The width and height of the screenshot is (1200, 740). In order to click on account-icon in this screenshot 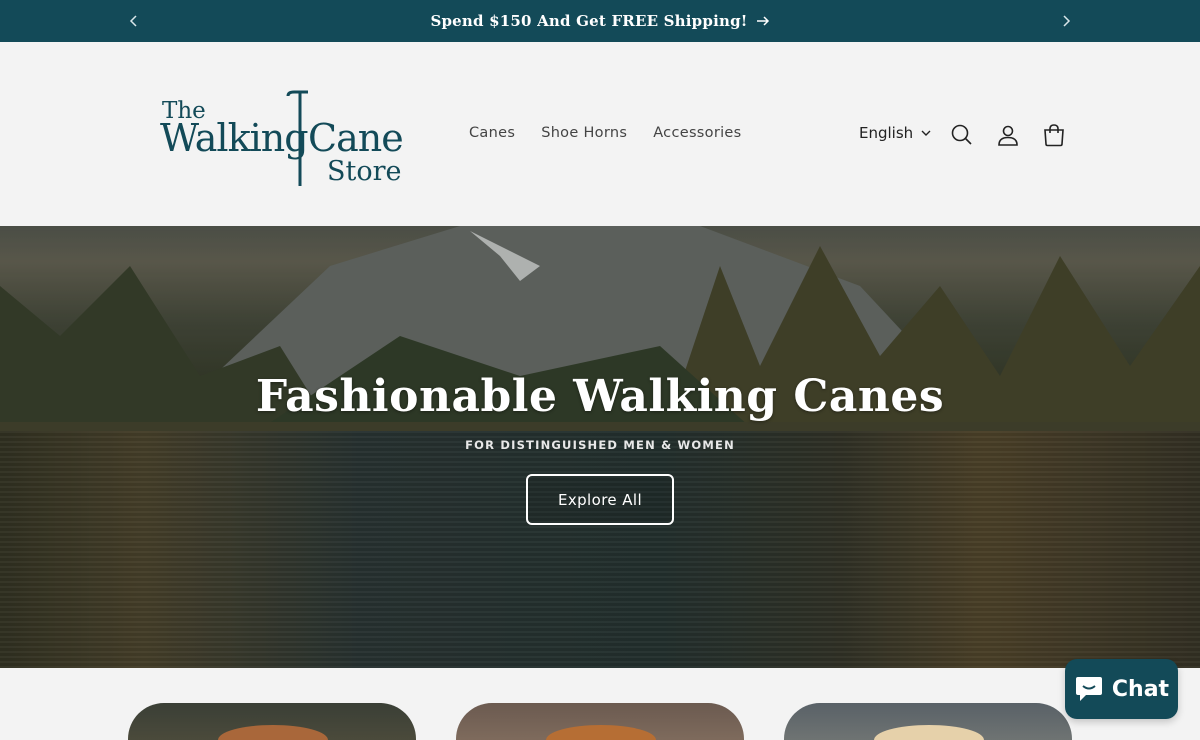, I will do `click(1008, 135)`.